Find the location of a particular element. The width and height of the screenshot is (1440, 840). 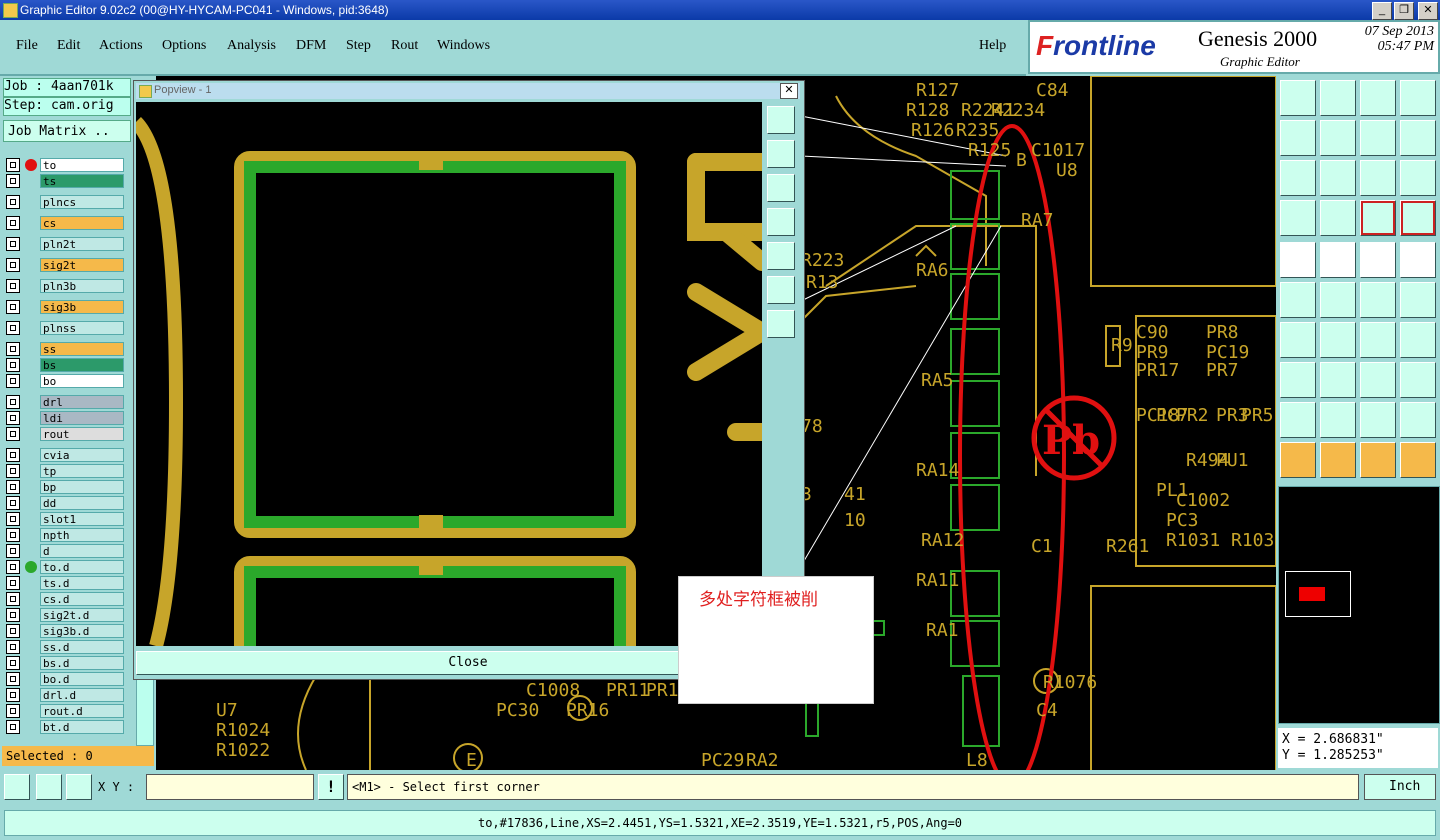

menu-windows: Windows is located at coordinates (463, 46).